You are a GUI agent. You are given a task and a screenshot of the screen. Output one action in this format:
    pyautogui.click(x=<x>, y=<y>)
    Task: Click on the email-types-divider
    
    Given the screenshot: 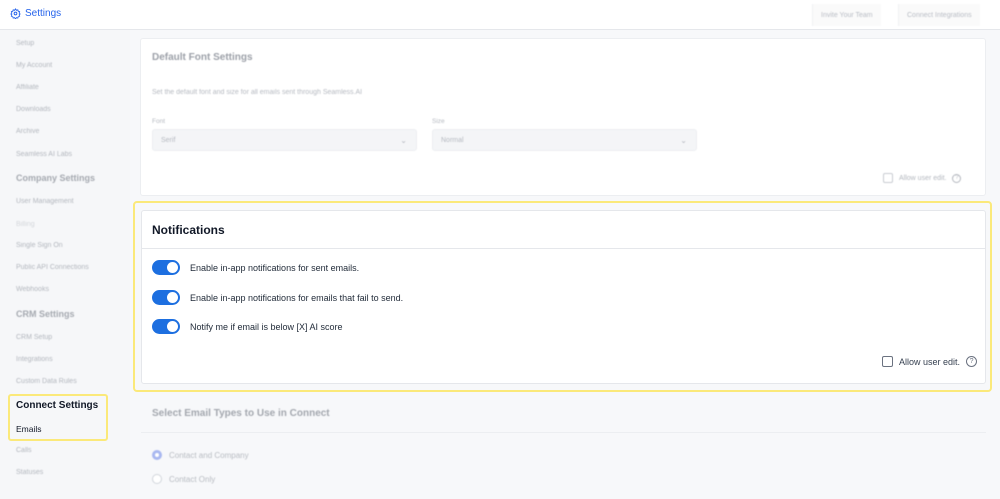 What is the action you would take?
    pyautogui.click(x=563, y=432)
    